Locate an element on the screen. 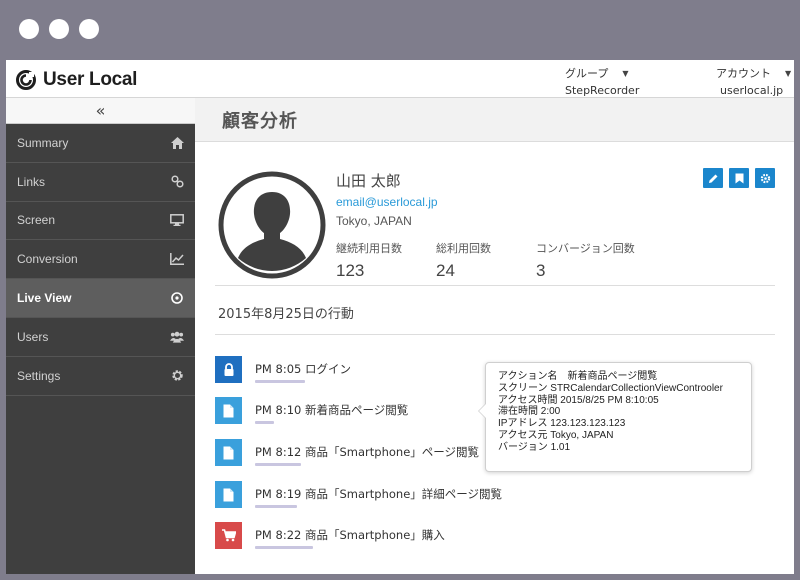 The height and width of the screenshot is (580, 800). pencil-icon is located at coordinates (712, 178).